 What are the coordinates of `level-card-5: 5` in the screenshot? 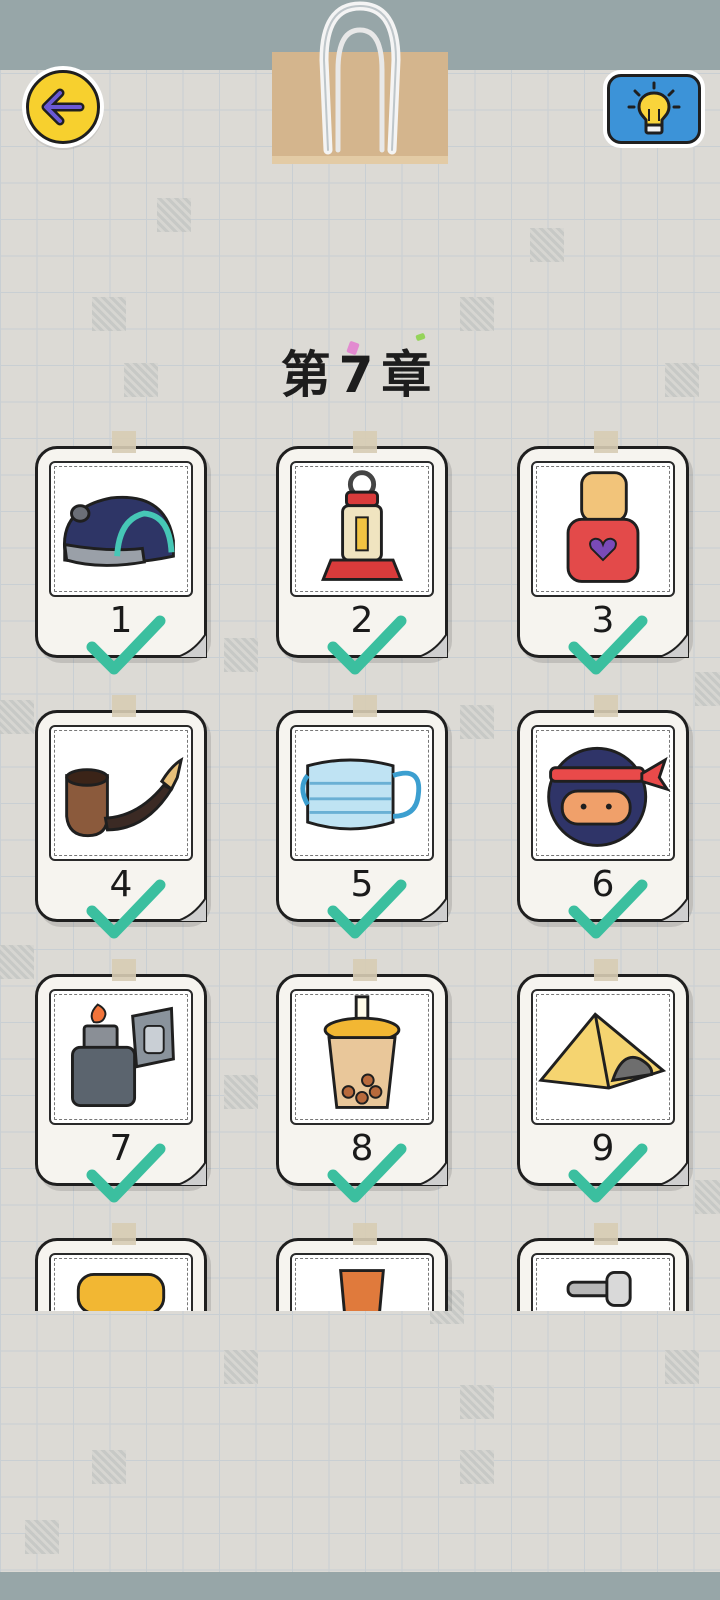 It's located at (362, 817).